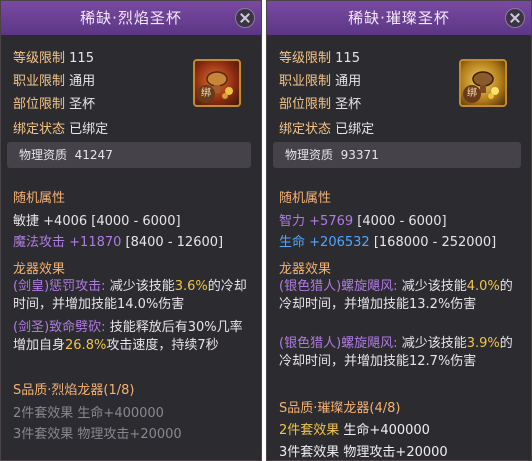 Image resolution: width=532 pixels, height=461 pixels. Describe the element at coordinates (130, 295) in the screenshot. I see `dragon-effect-1: (剑皇)惩罚攻击: 减少该技能3.6%的冷却时间，并增加技能14.0%伤害` at that location.